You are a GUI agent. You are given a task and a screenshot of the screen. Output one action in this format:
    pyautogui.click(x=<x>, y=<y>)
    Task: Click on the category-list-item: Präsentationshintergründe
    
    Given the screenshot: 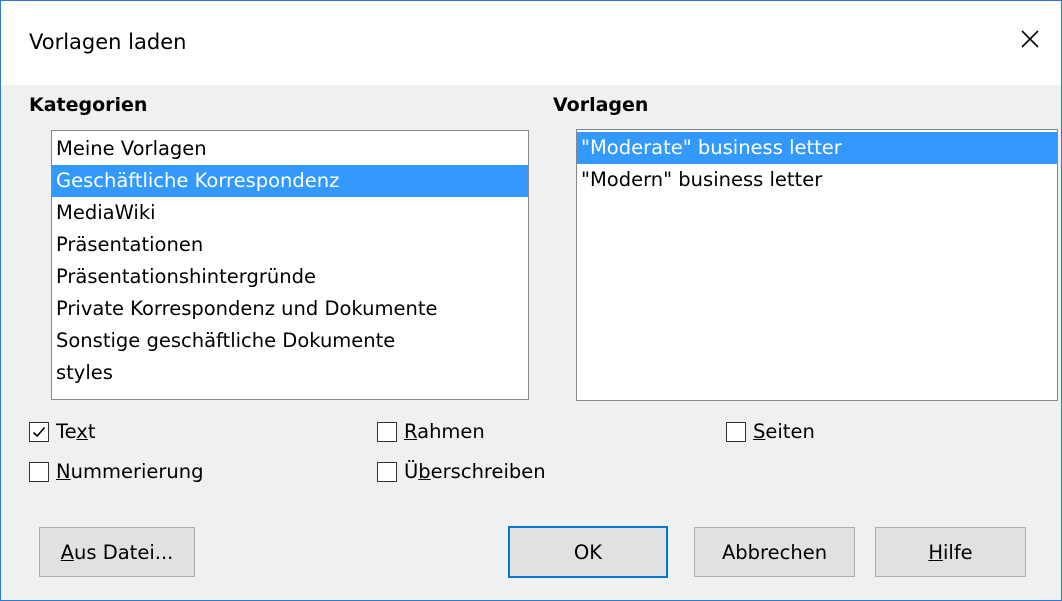 What is the action you would take?
    pyautogui.click(x=290, y=277)
    